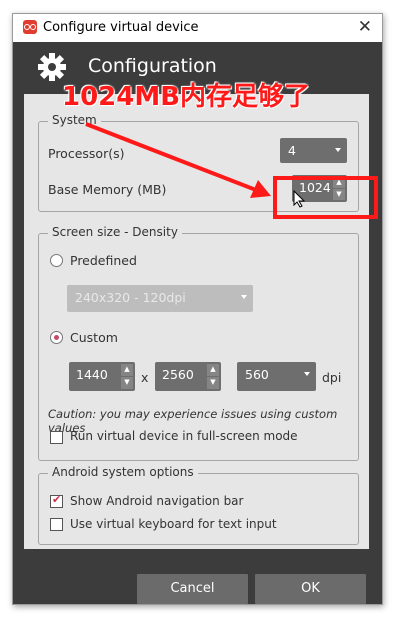 The width and height of the screenshot is (402, 624). I want to click on navbar-checkbox, so click(56, 500).